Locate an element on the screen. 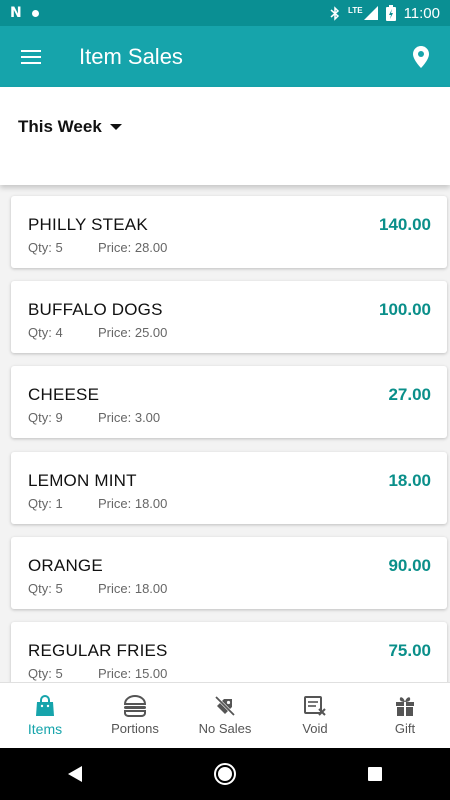  void-receipt-icon is located at coordinates (315, 706).